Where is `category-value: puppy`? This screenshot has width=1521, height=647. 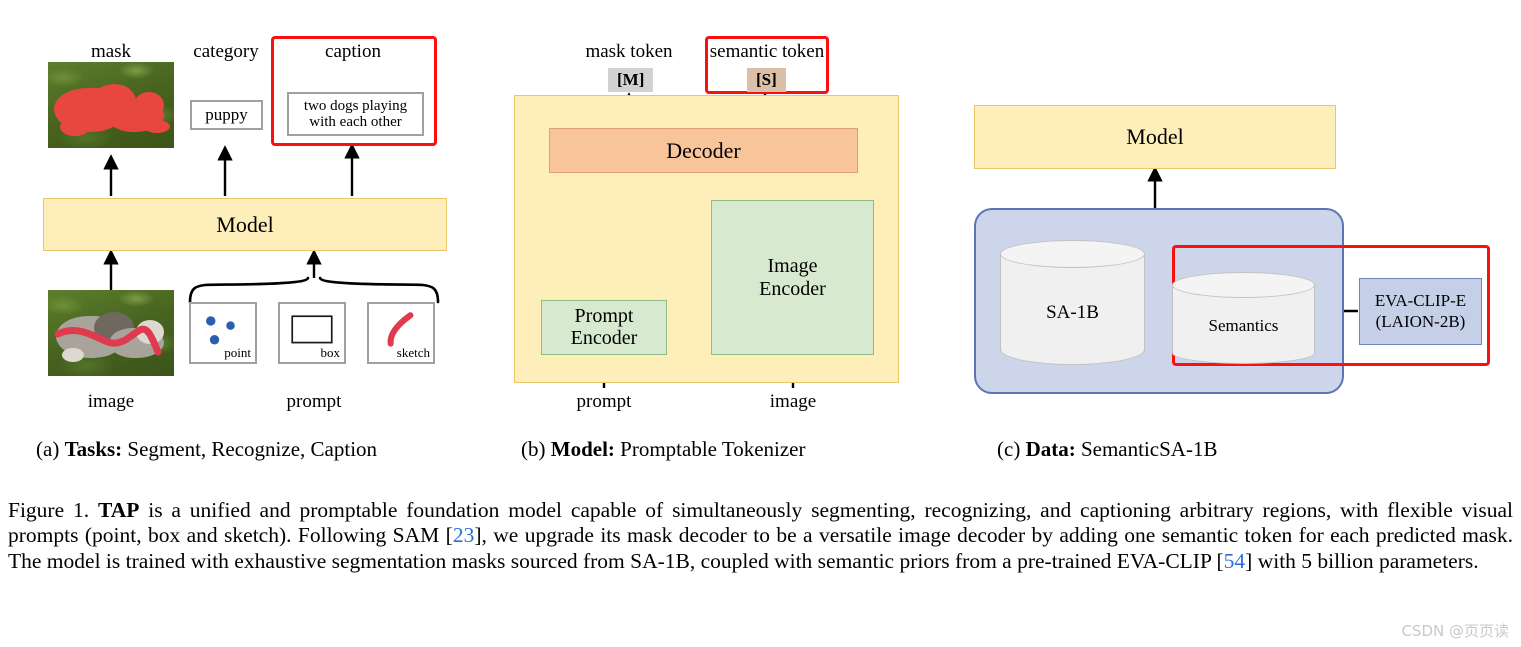
category-value: puppy is located at coordinates (226, 114).